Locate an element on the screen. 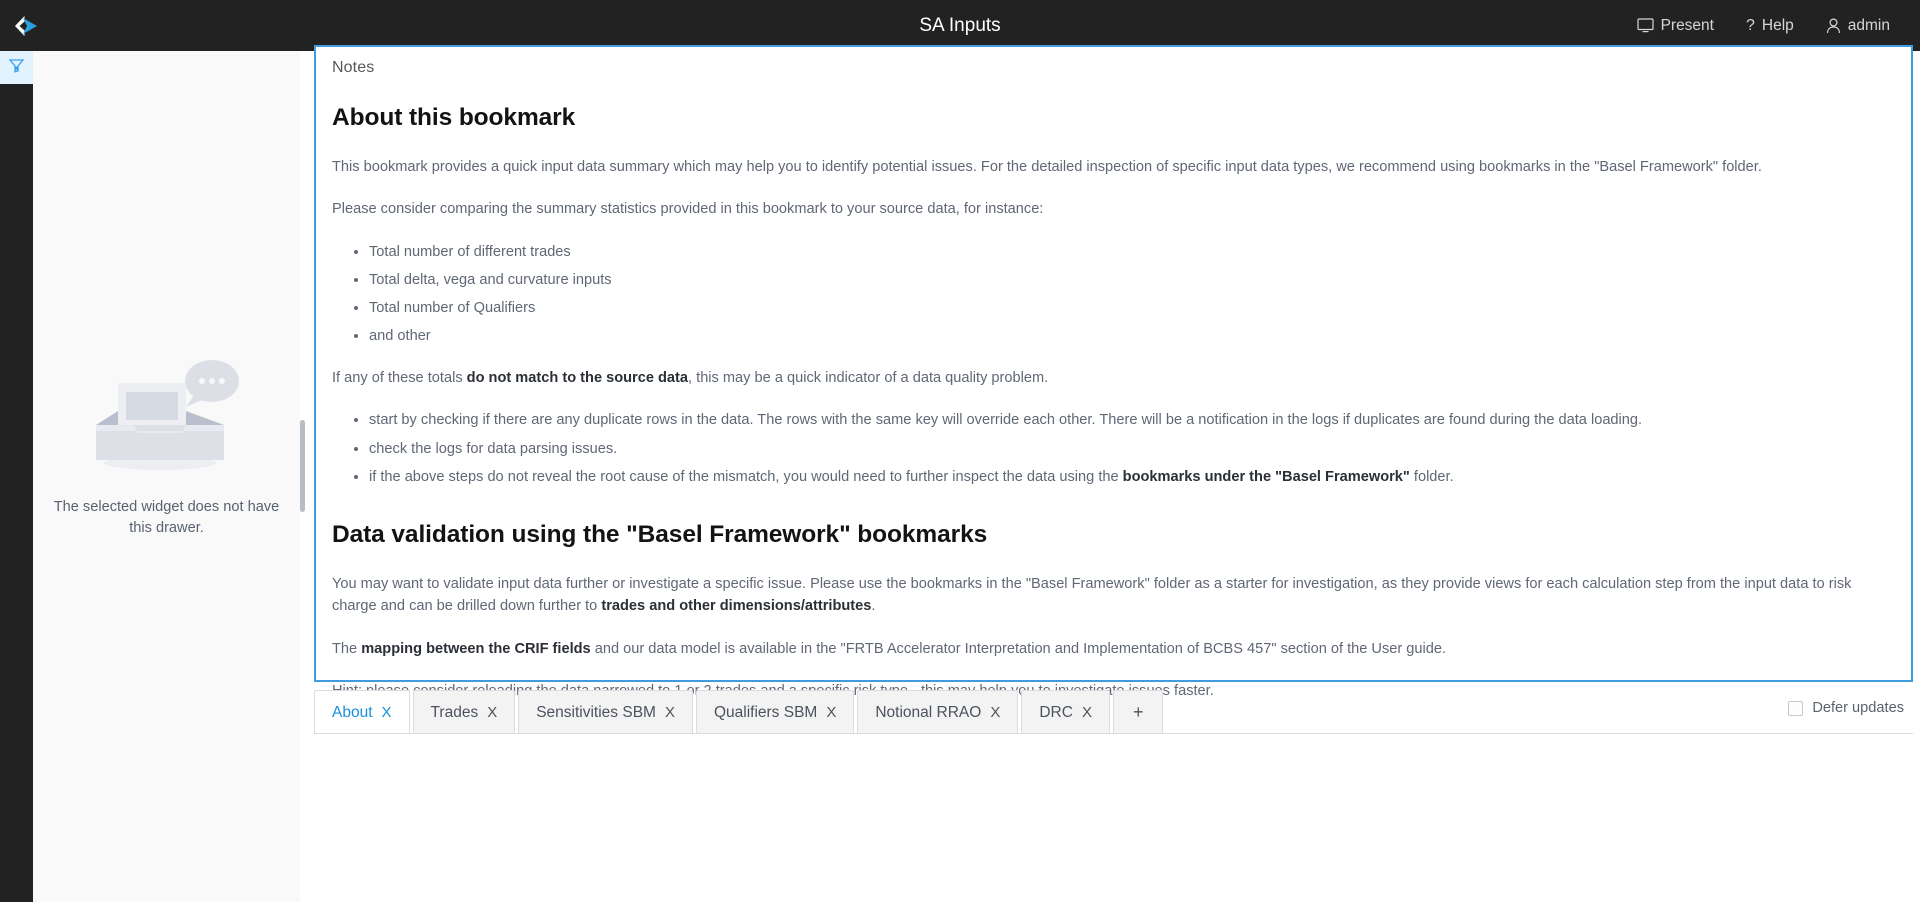 The image size is (1920, 902). para3-bold: do not match to the source data is located at coordinates (577, 378).